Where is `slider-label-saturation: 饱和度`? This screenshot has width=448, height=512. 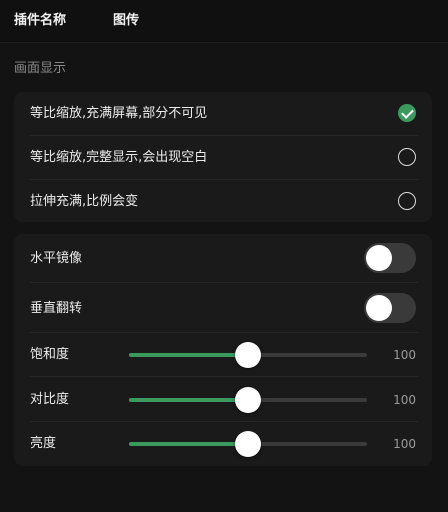
slider-label-saturation: 饱和度 is located at coordinates (50, 354).